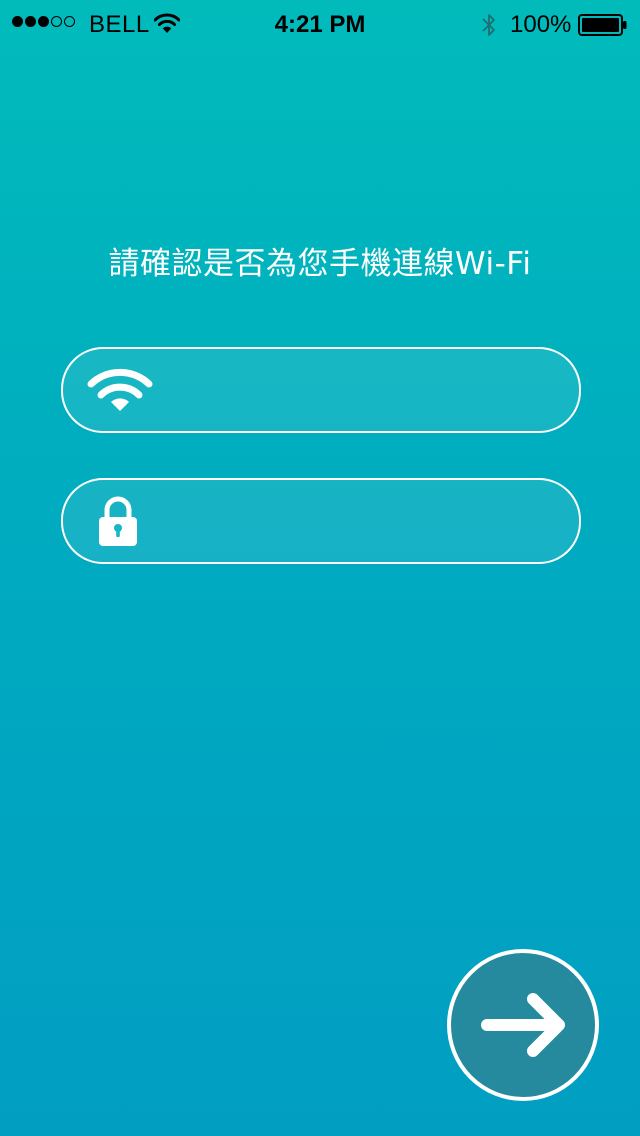 The image size is (640, 1136). Describe the element at coordinates (489, 28) in the screenshot. I see `bluetooth-icon` at that location.